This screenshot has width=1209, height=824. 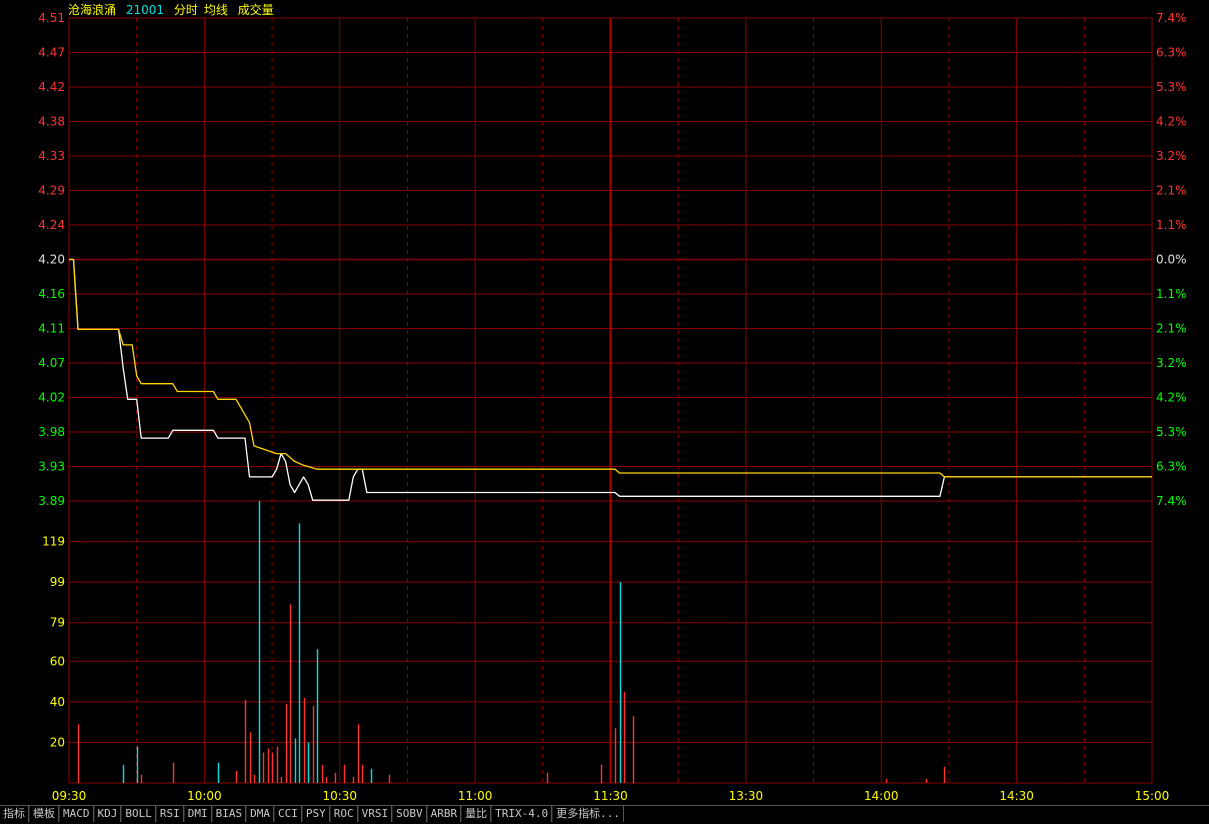 What do you see at coordinates (138, 814) in the screenshot?
I see `indicator-tab: BOLL` at bounding box center [138, 814].